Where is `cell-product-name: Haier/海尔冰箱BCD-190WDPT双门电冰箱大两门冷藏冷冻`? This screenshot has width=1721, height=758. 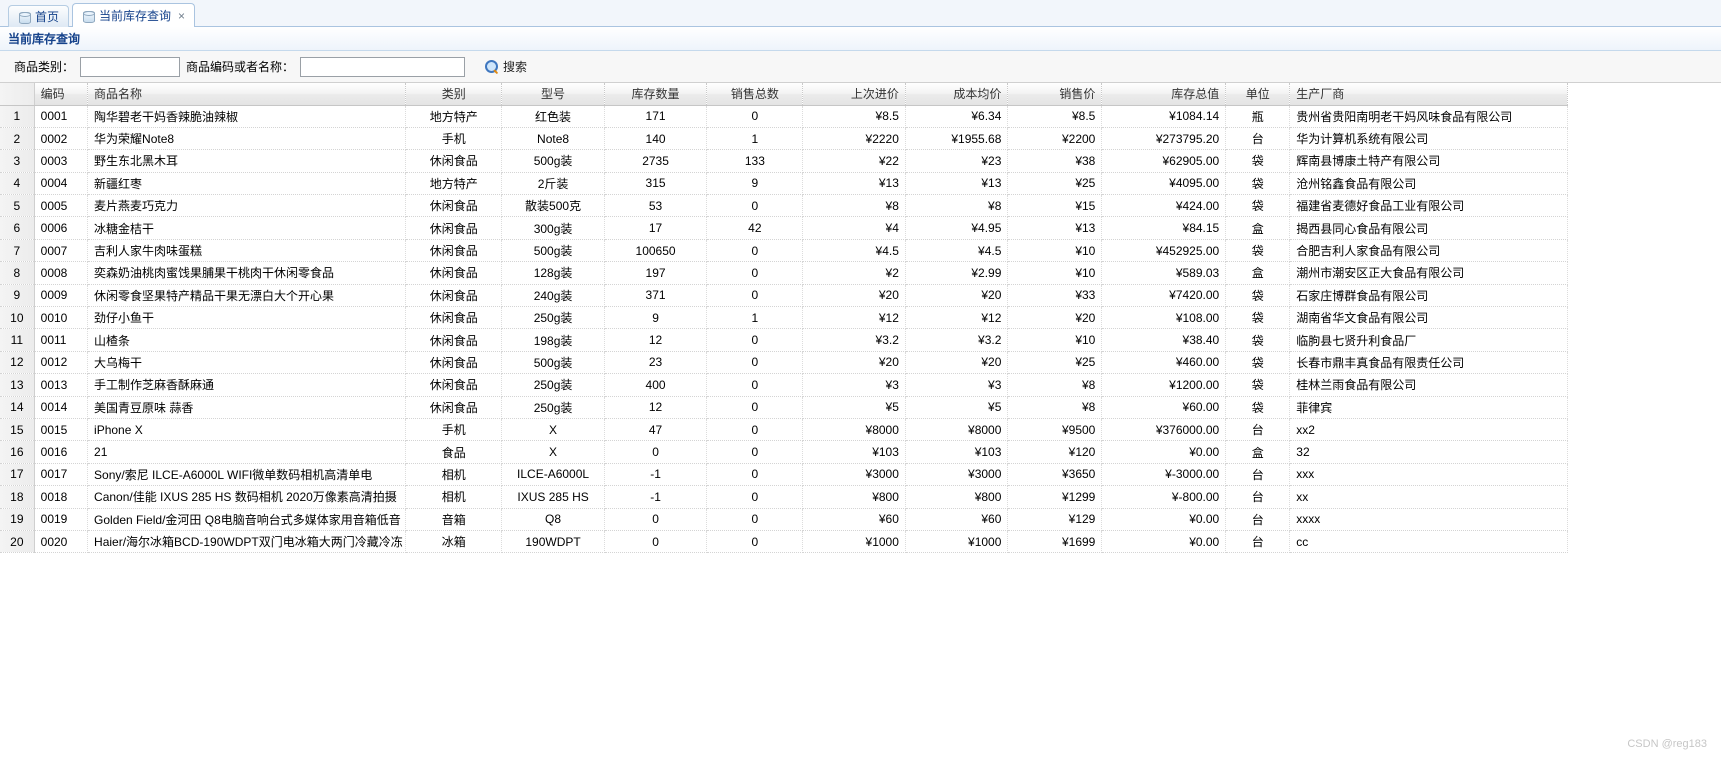
cell-product-name: Haier/海尔冰箱BCD-190WDPT双门电冰箱大两门冷藏冷冻 is located at coordinates (247, 542).